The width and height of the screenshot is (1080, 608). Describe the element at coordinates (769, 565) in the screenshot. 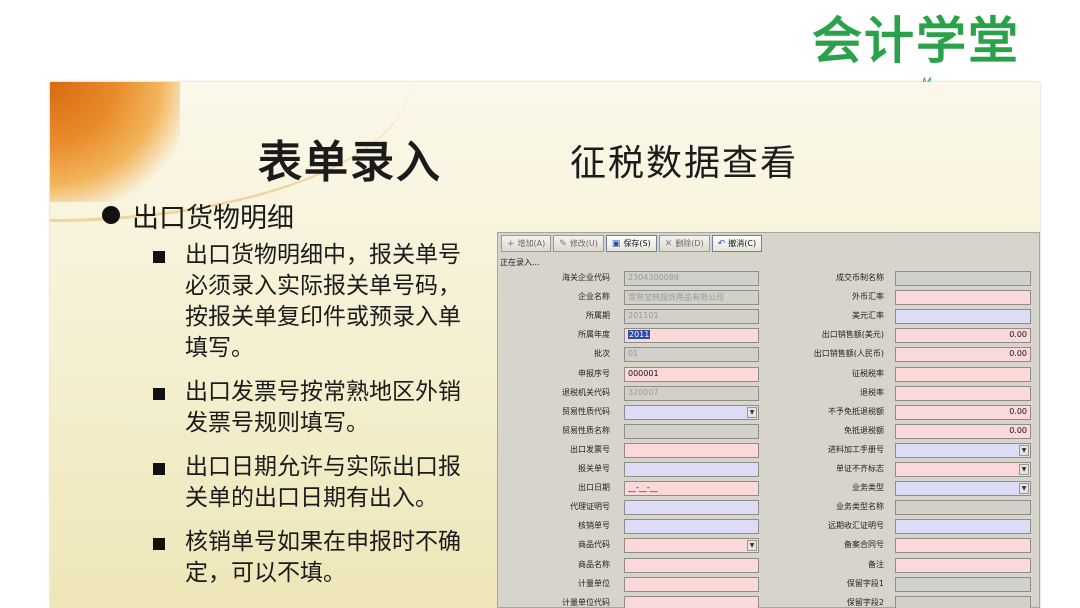

I see `form-row: 备注` at that location.